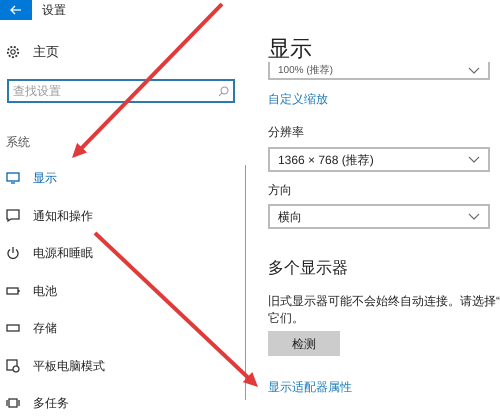 This screenshot has height=419, width=500. Describe the element at coordinates (122, 365) in the screenshot. I see `sidebar-item: 平板电脑模式` at that location.